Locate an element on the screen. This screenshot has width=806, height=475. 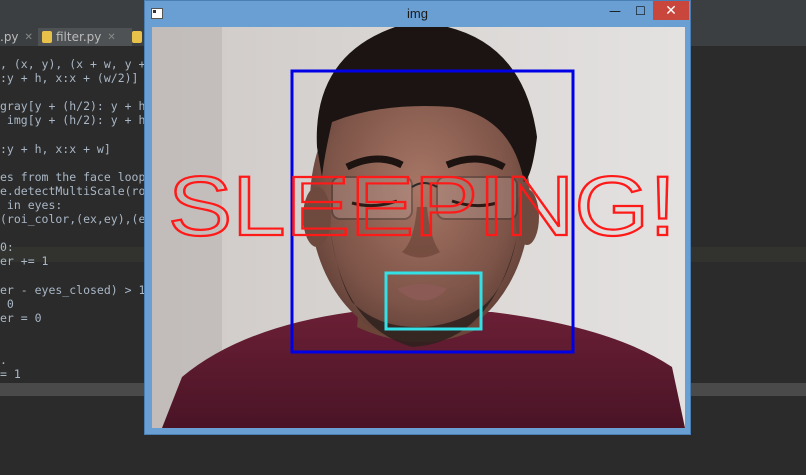
code-line: . is located at coordinates (3, 360).